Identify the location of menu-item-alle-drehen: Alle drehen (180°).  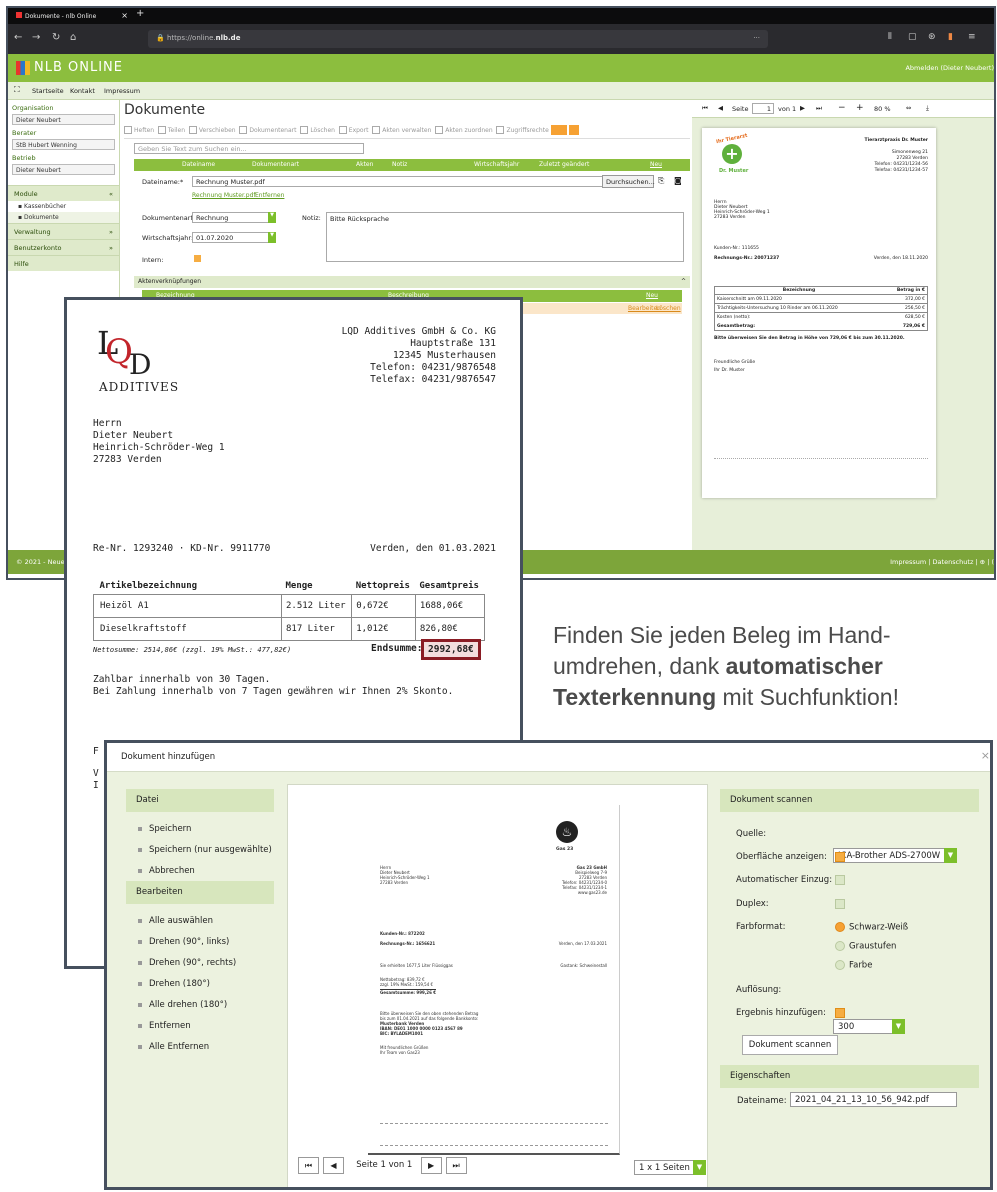
(200, 1004).